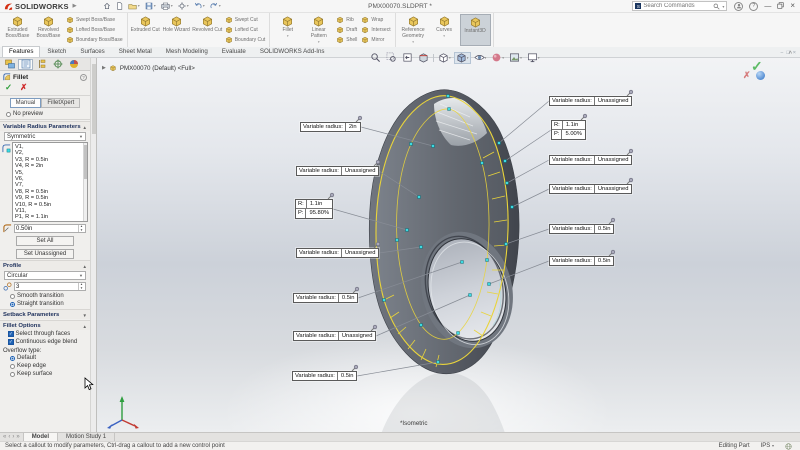 The image size is (800, 450). Describe the element at coordinates (41, 437) in the screenshot. I see `doc-tab-model: Model` at that location.